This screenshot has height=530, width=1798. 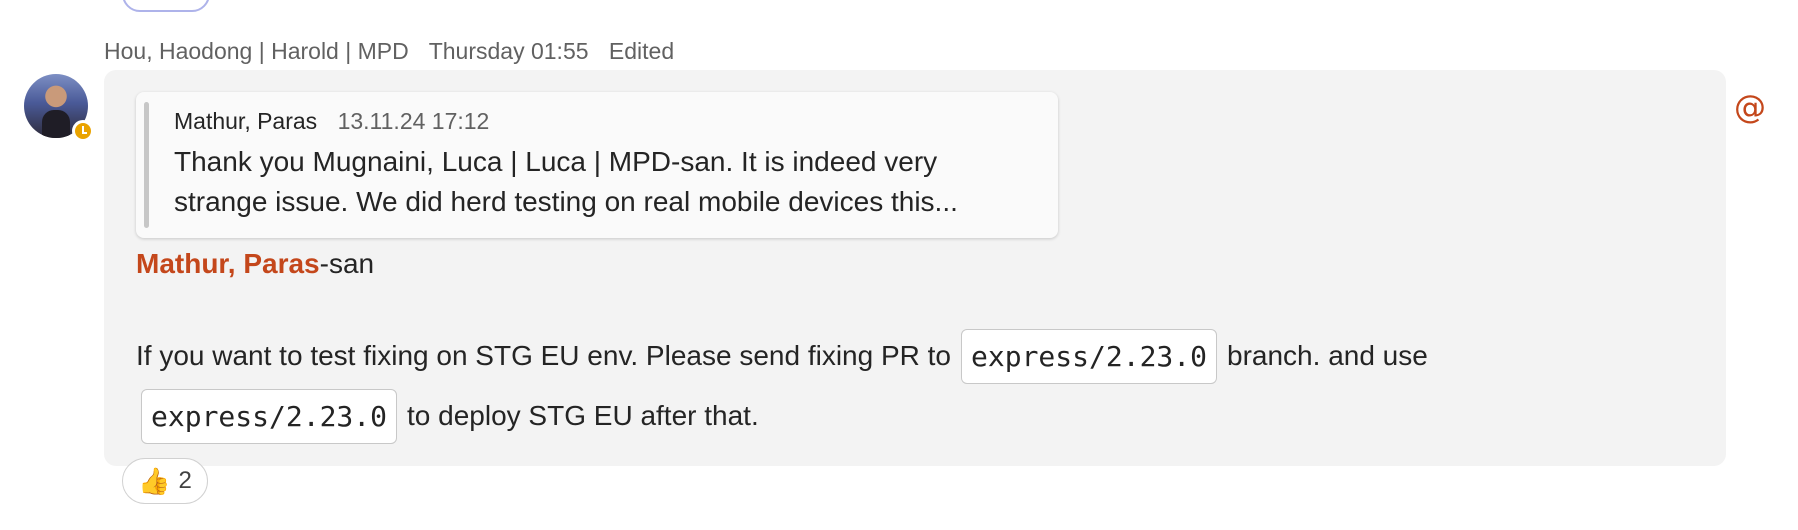 What do you see at coordinates (185, 480) in the screenshot?
I see `reaction-count: 2` at bounding box center [185, 480].